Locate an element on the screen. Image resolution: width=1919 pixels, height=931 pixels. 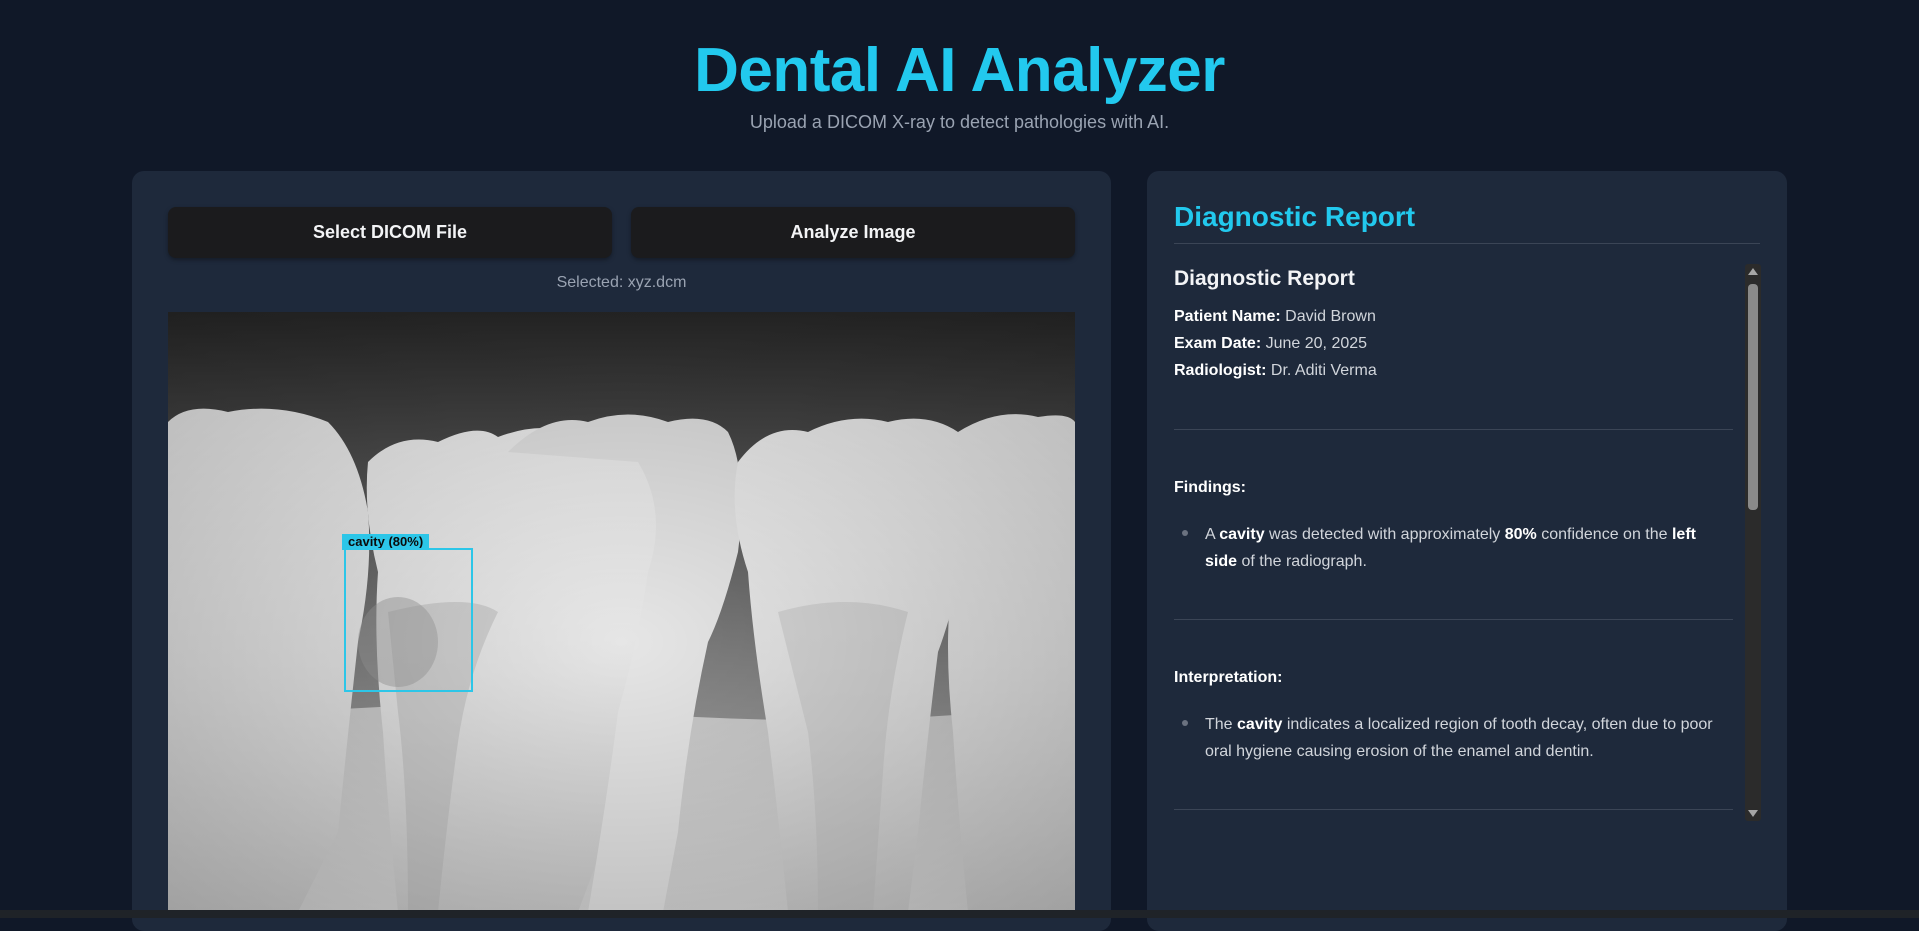
patient-name: Patient Name: David Brown is located at coordinates (1275, 317).